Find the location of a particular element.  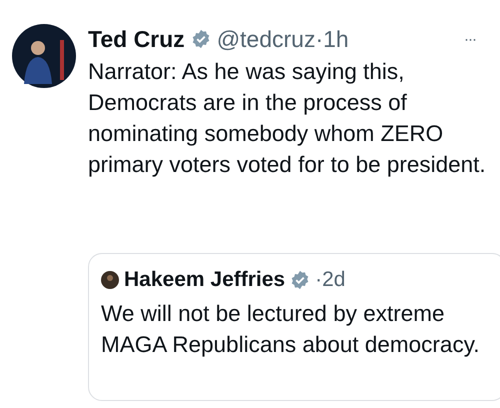

author-handle: @tedcruz is located at coordinates (266, 39).